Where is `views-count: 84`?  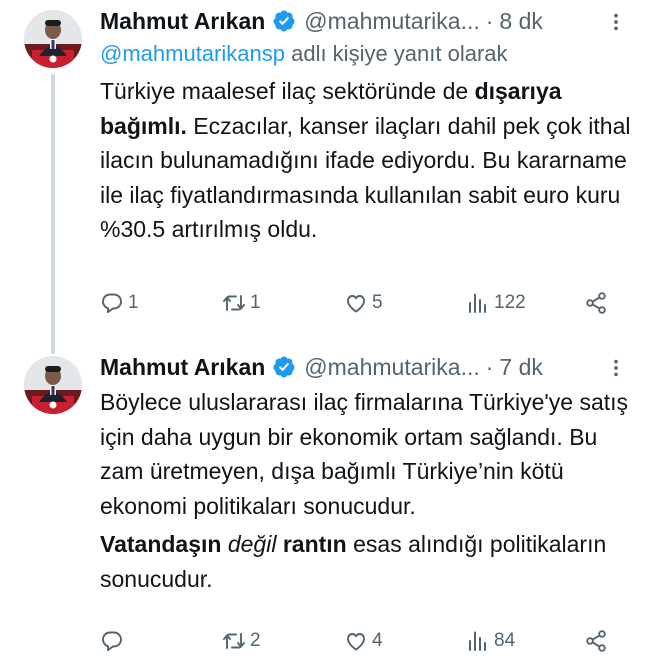 views-count: 84 is located at coordinates (505, 640).